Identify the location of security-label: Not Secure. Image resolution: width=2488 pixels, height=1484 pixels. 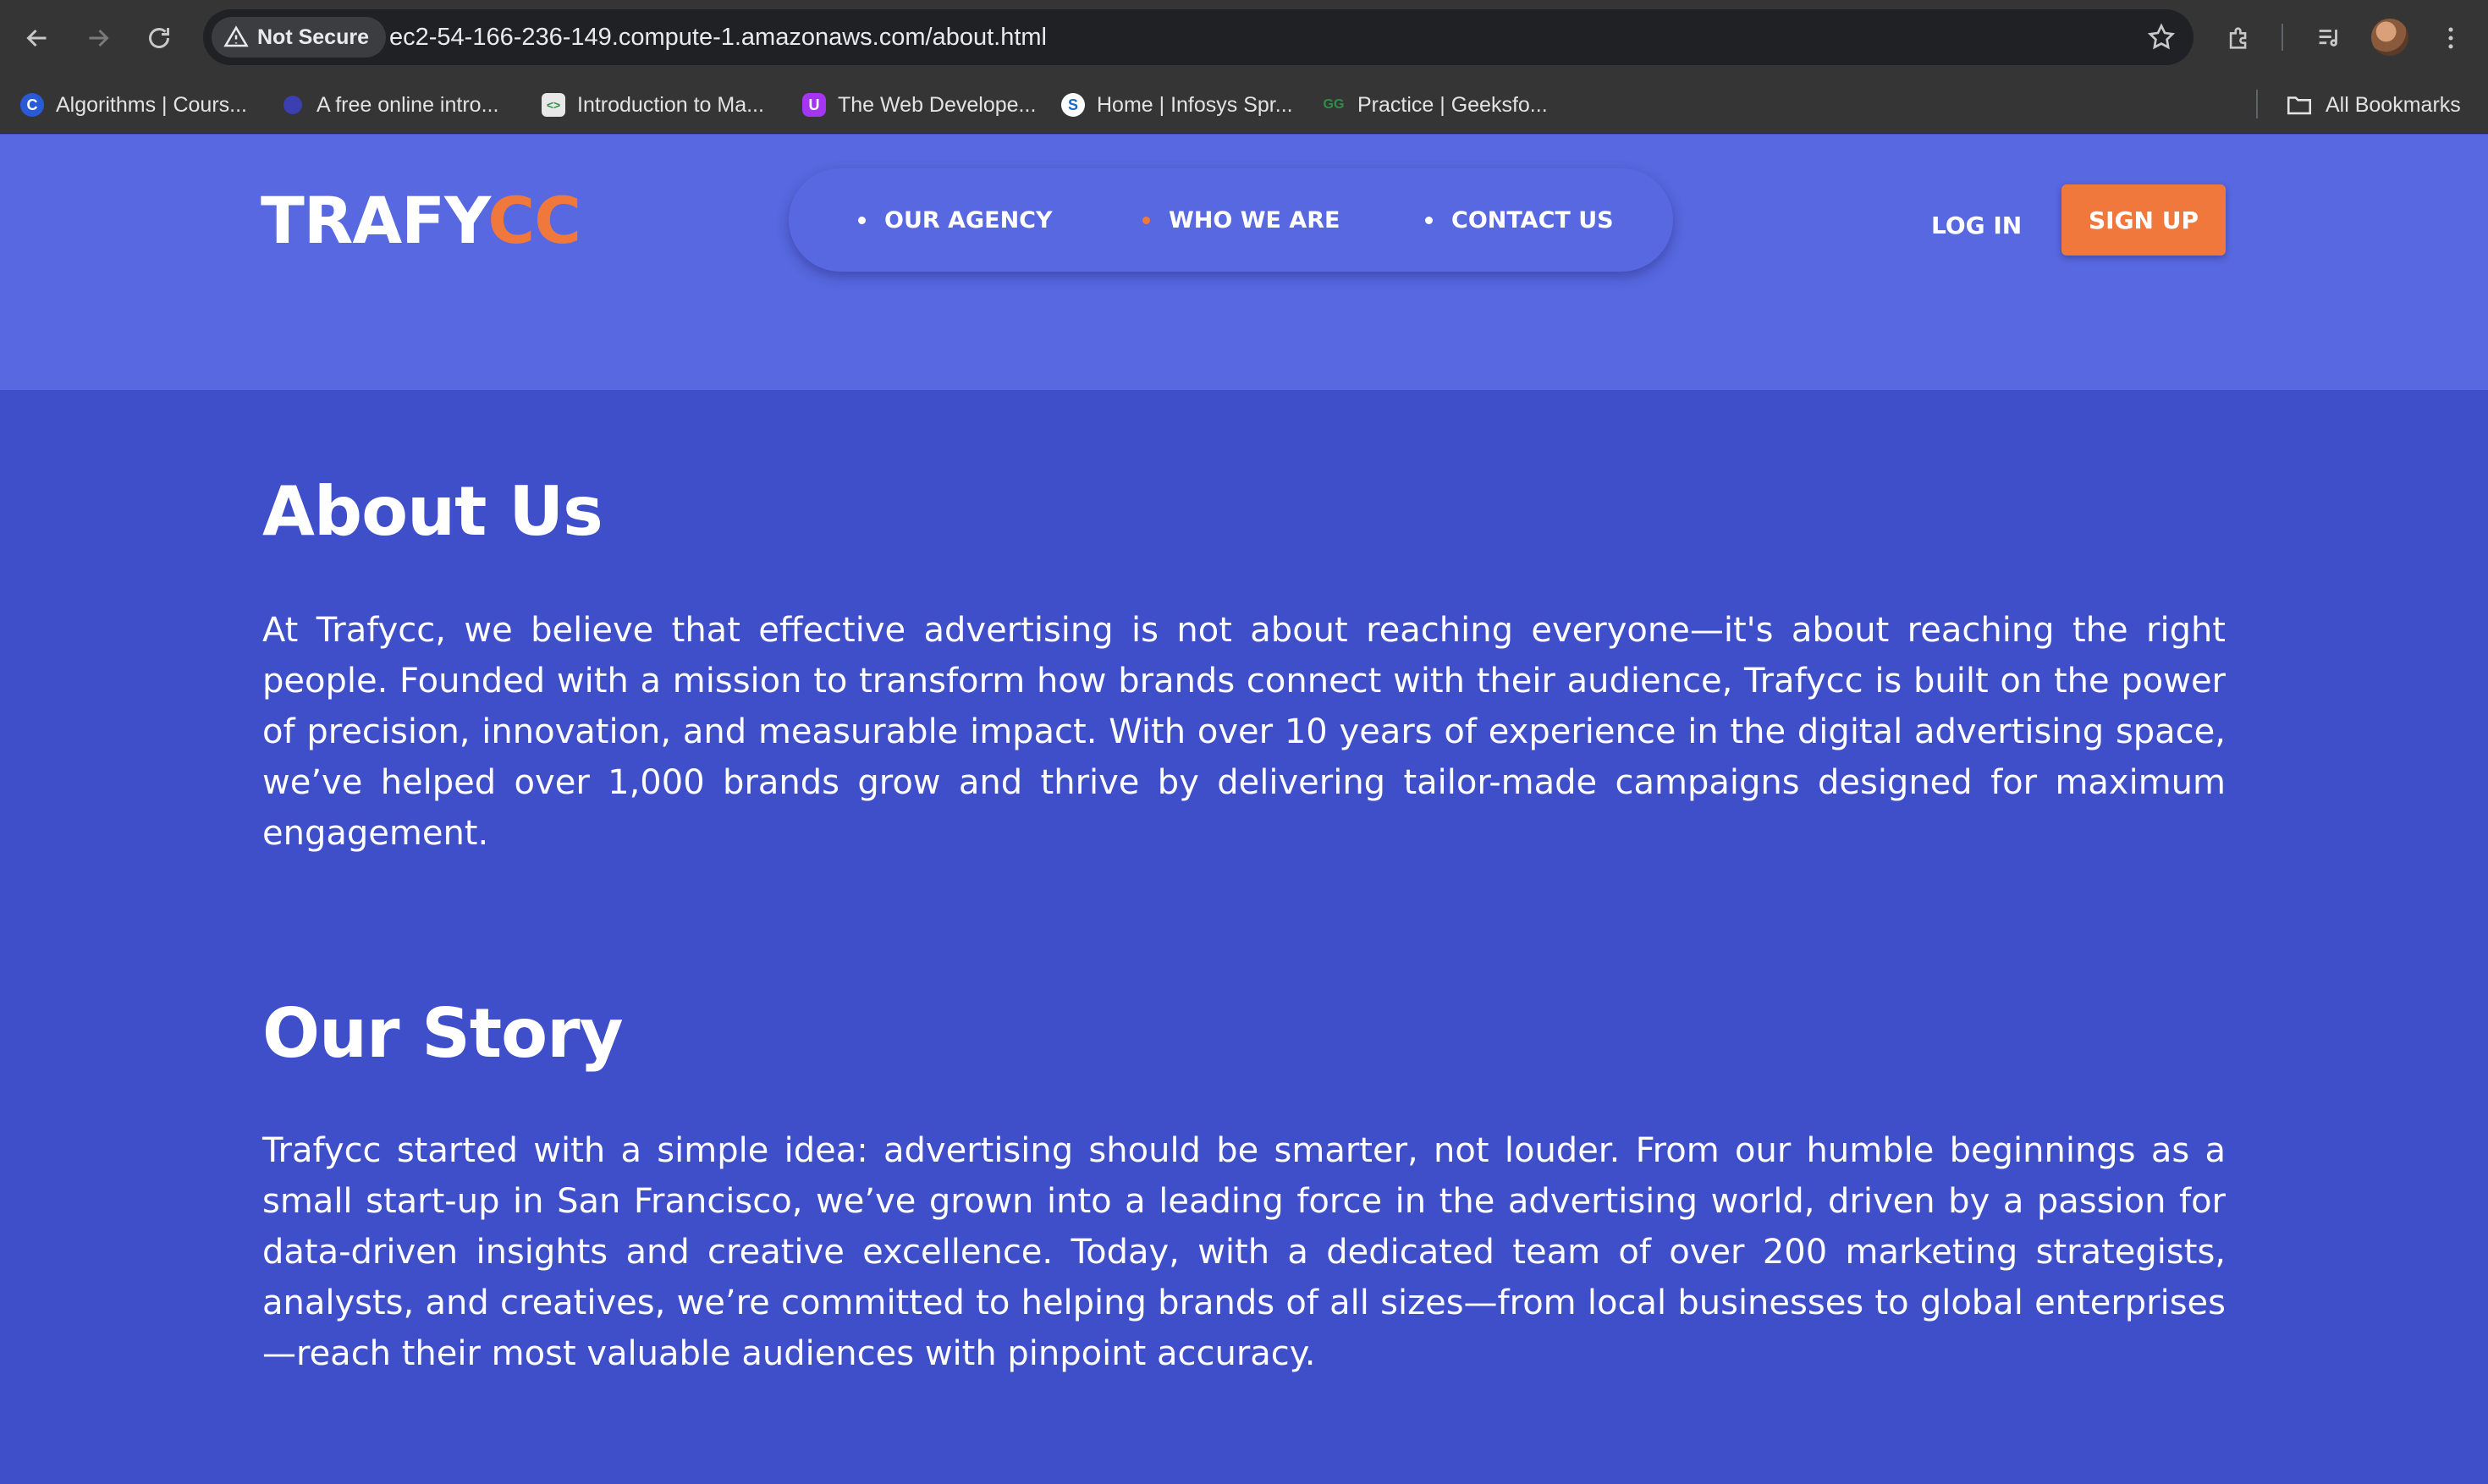
(313, 37).